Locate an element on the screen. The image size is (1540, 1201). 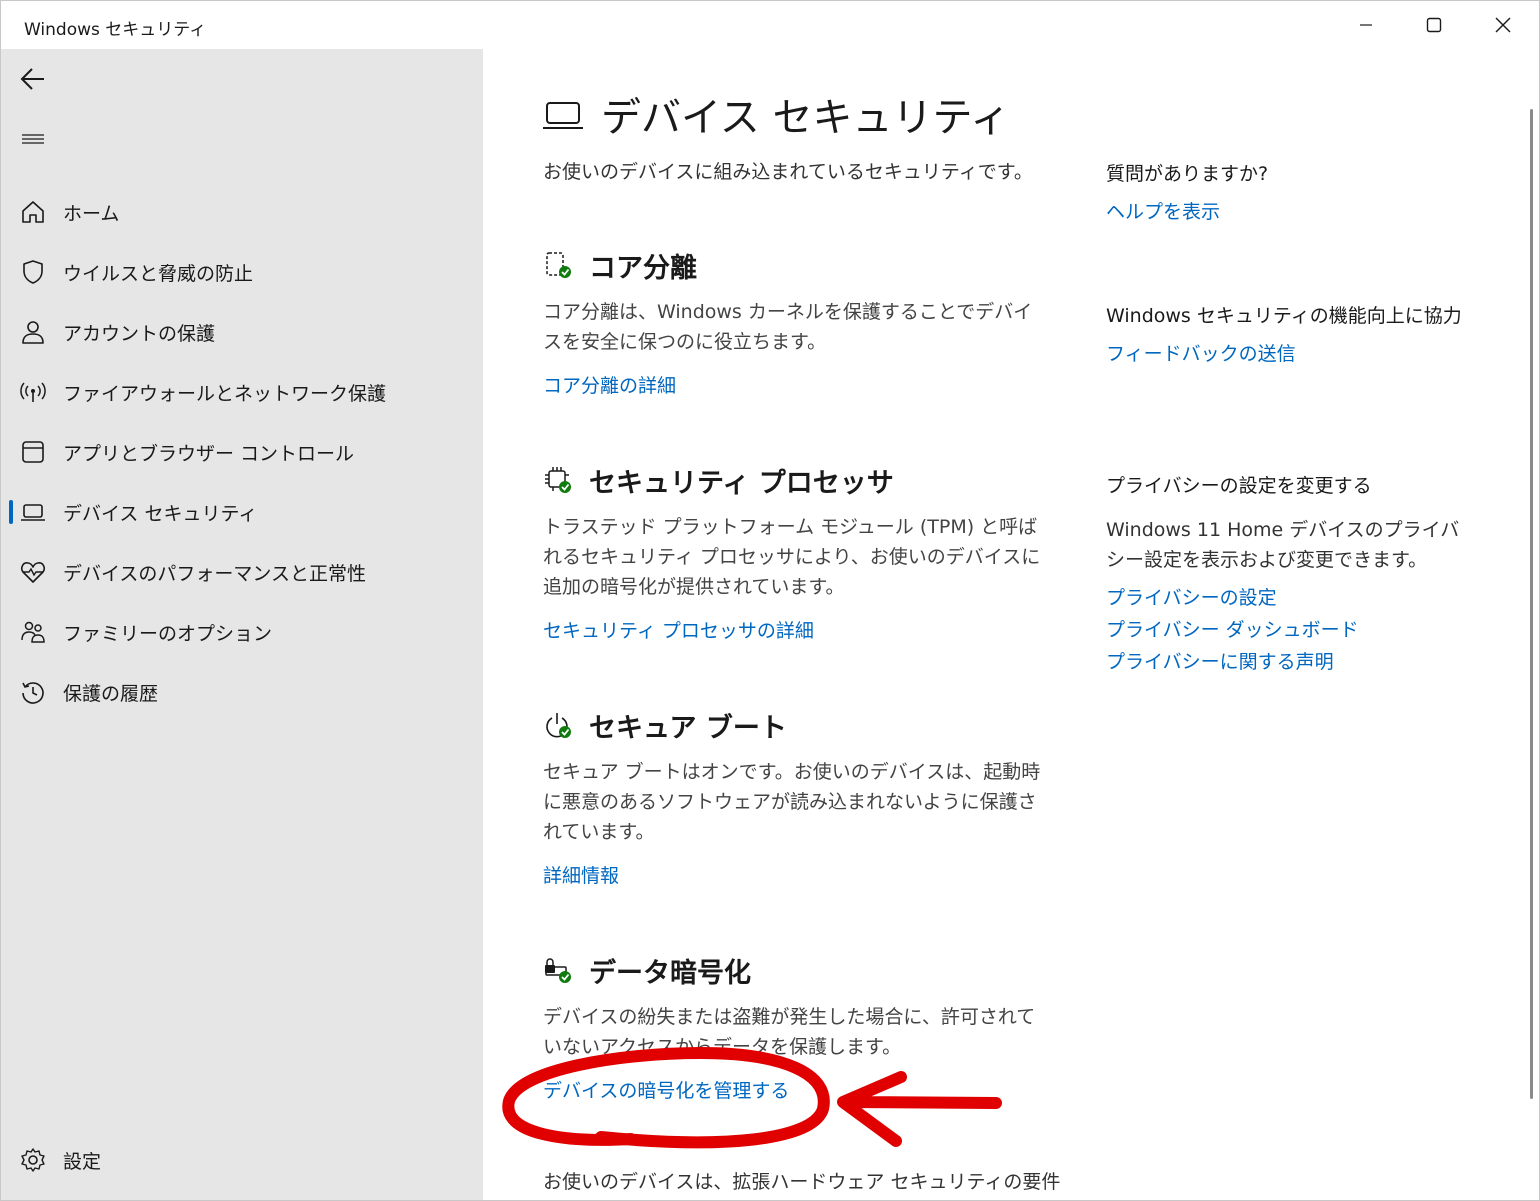
sidebar-item-label: 保護の履歴 is located at coordinates (111, 693).